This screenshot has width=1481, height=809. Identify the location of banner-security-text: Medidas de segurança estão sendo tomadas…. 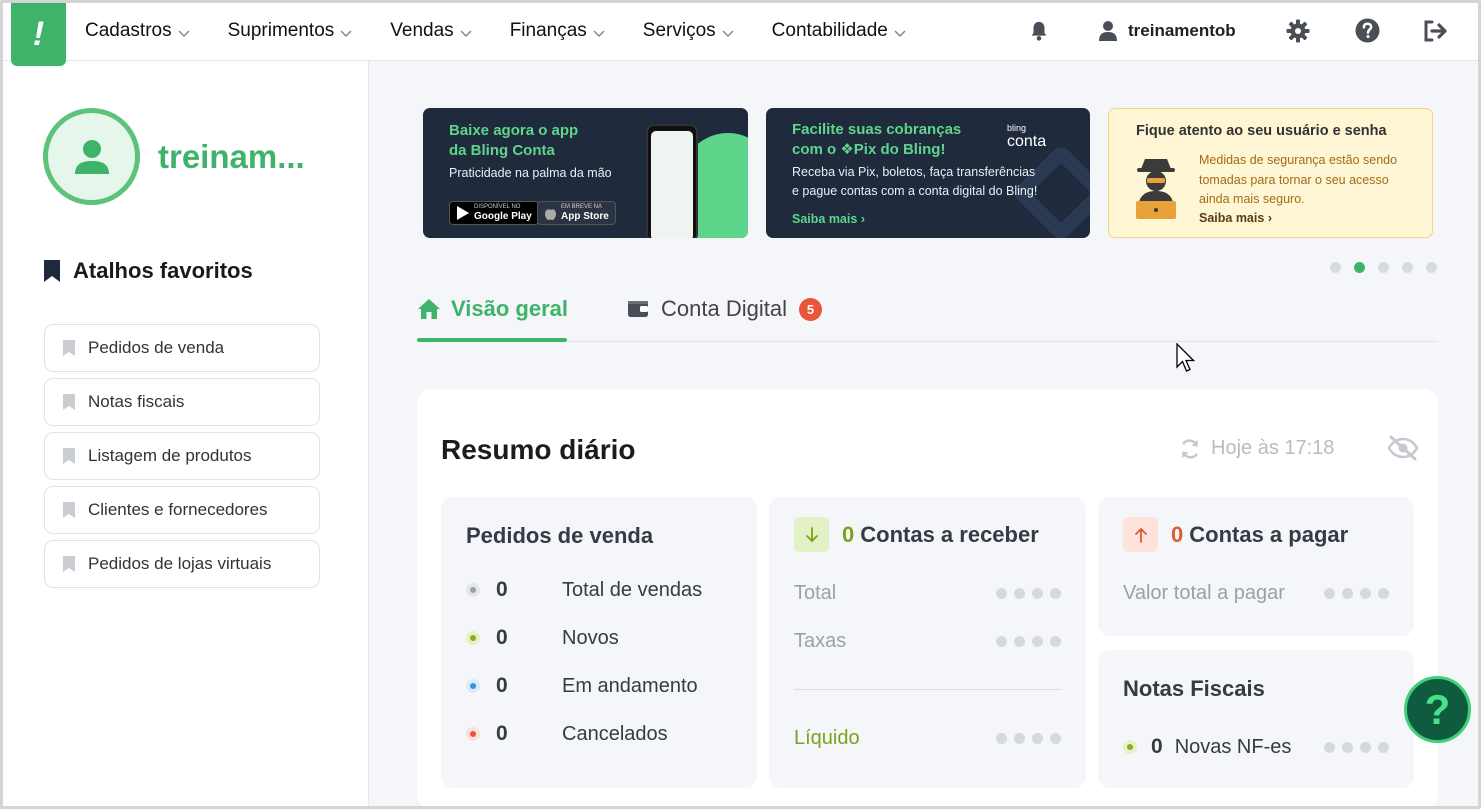
(1298, 180).